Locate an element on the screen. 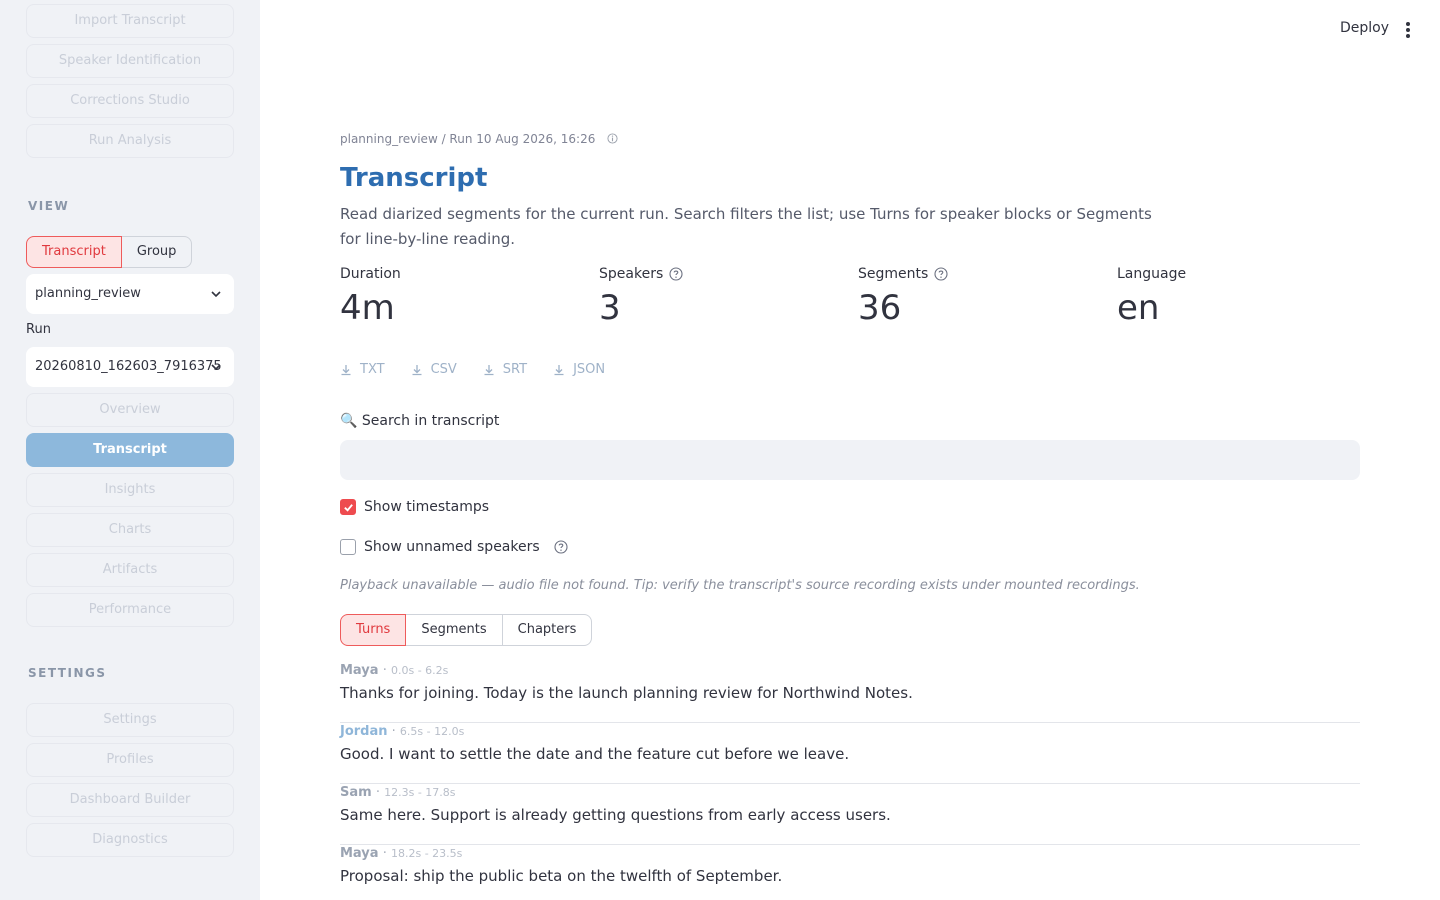  nav-transcript: Transcript is located at coordinates (130, 450).